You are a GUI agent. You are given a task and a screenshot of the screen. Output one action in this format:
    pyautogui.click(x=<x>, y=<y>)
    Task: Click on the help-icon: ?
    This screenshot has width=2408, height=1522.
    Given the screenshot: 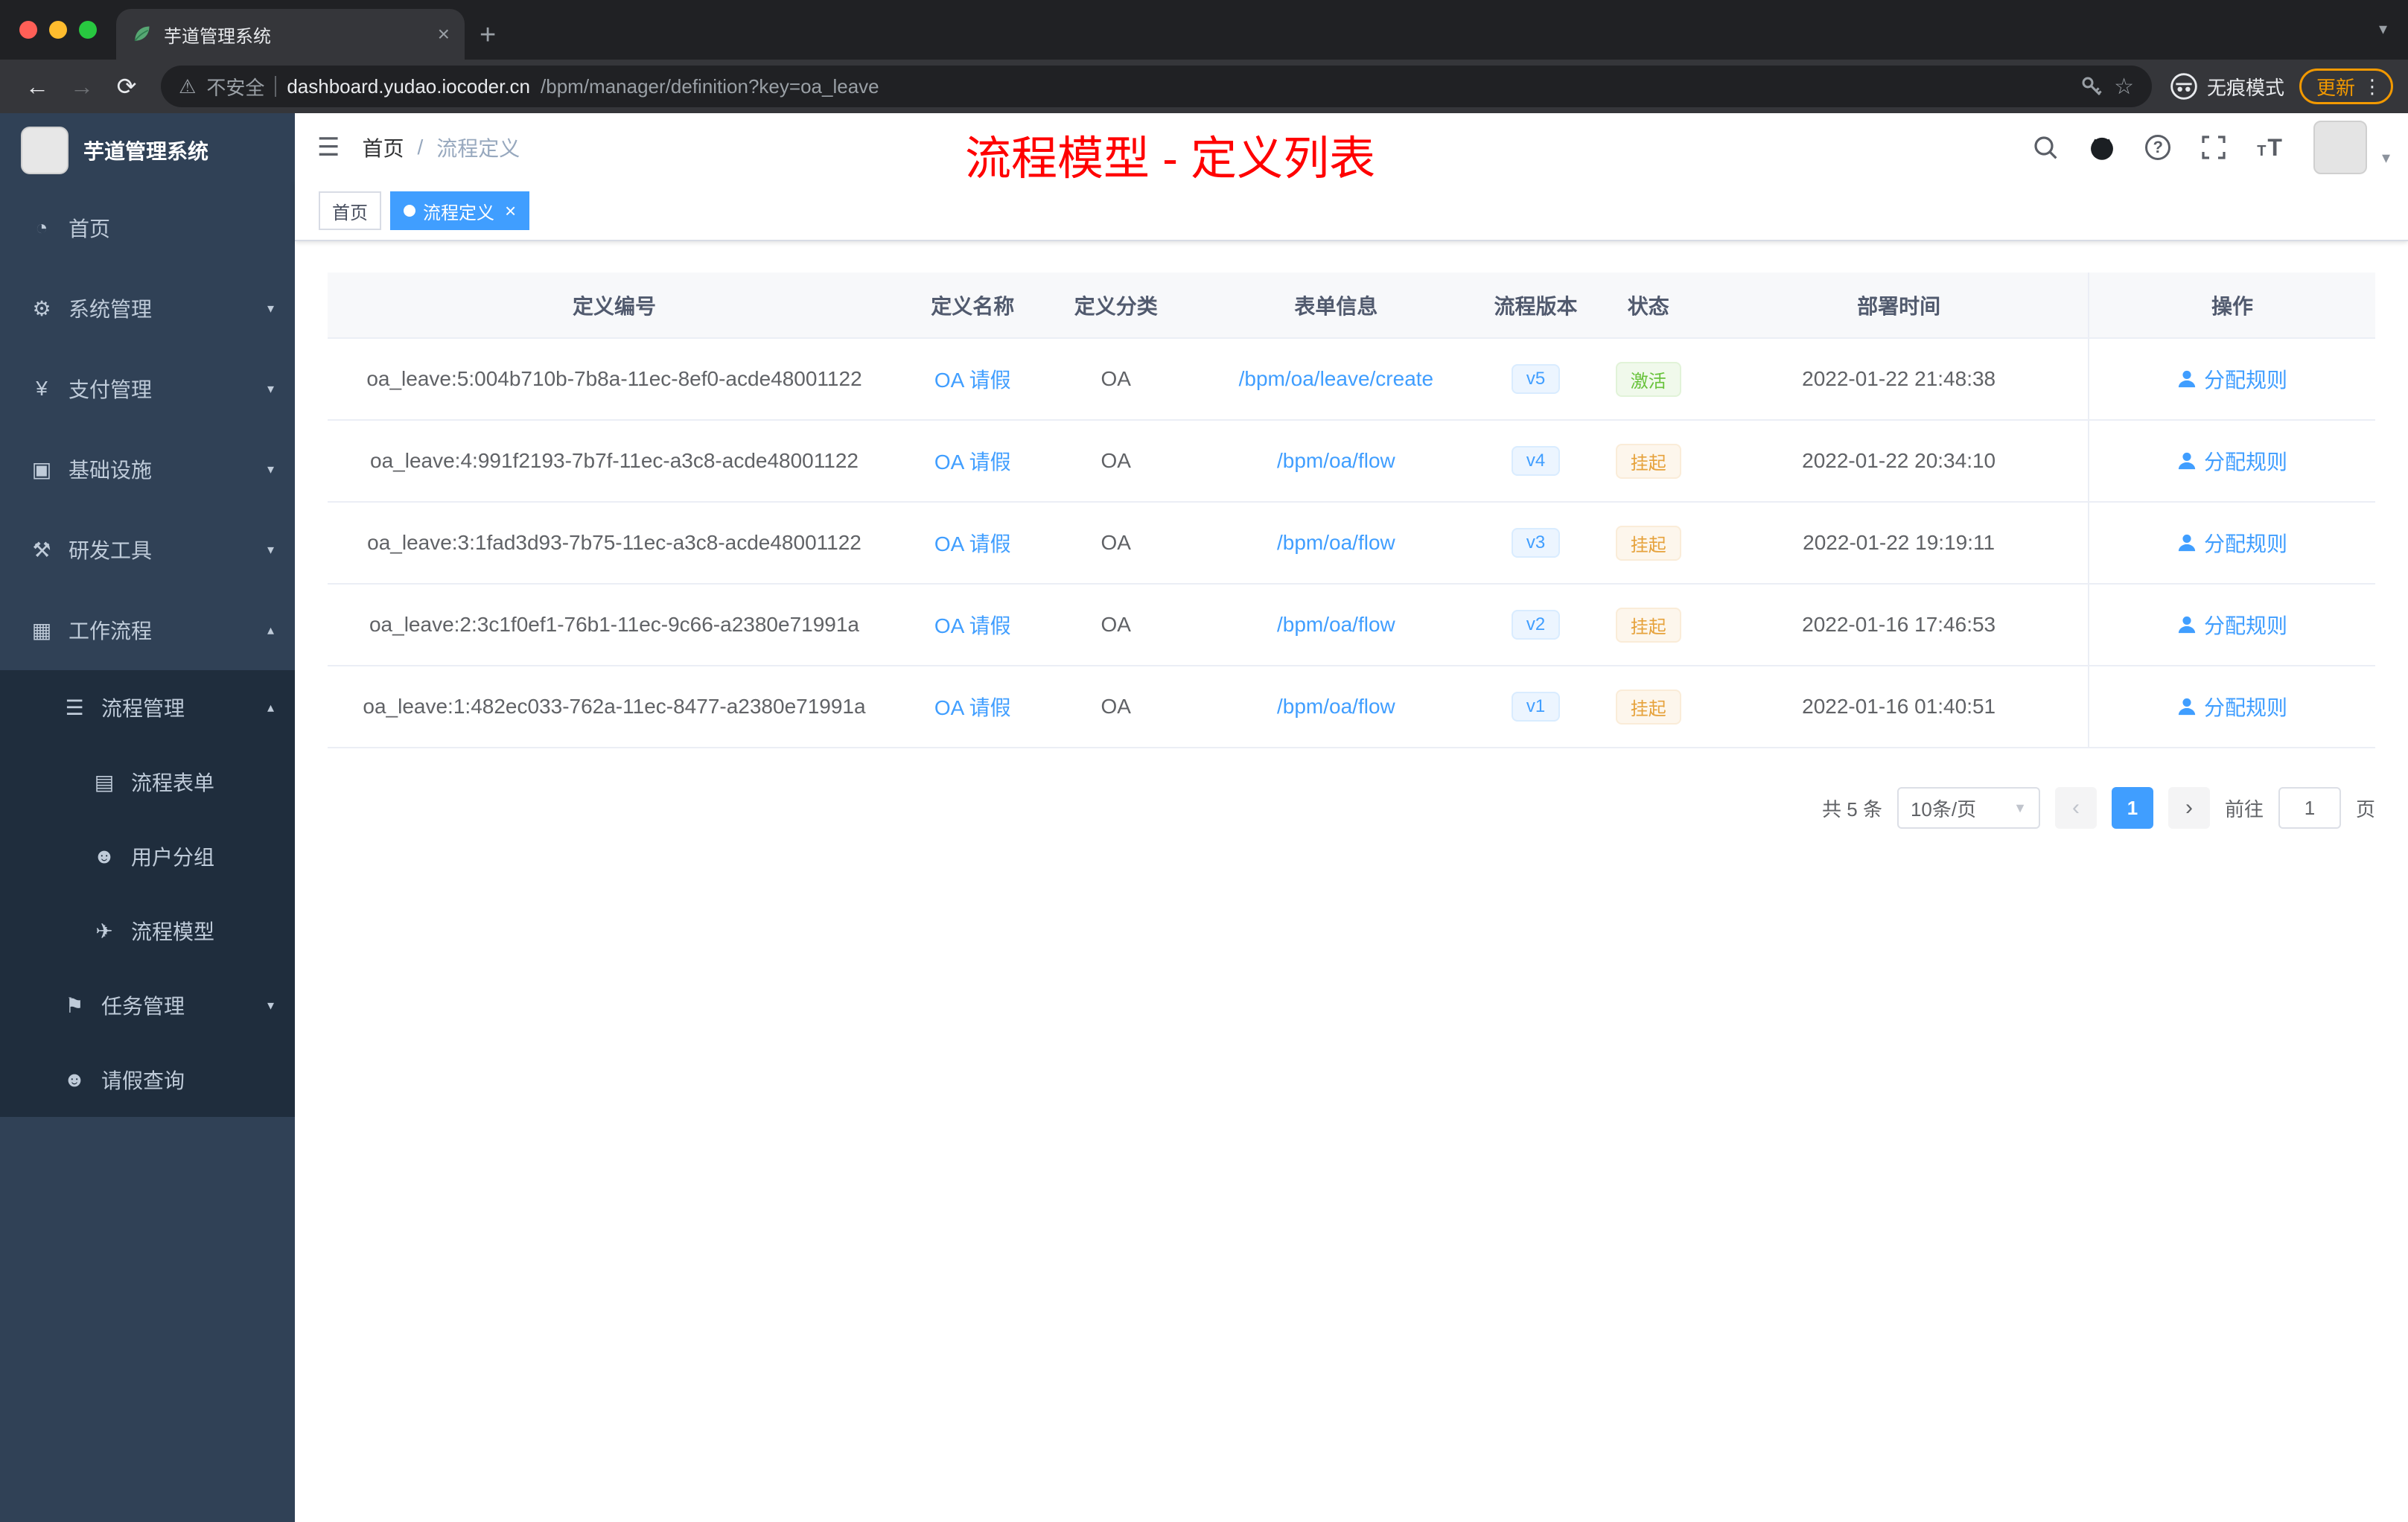 What is the action you would take?
    pyautogui.click(x=2158, y=147)
    